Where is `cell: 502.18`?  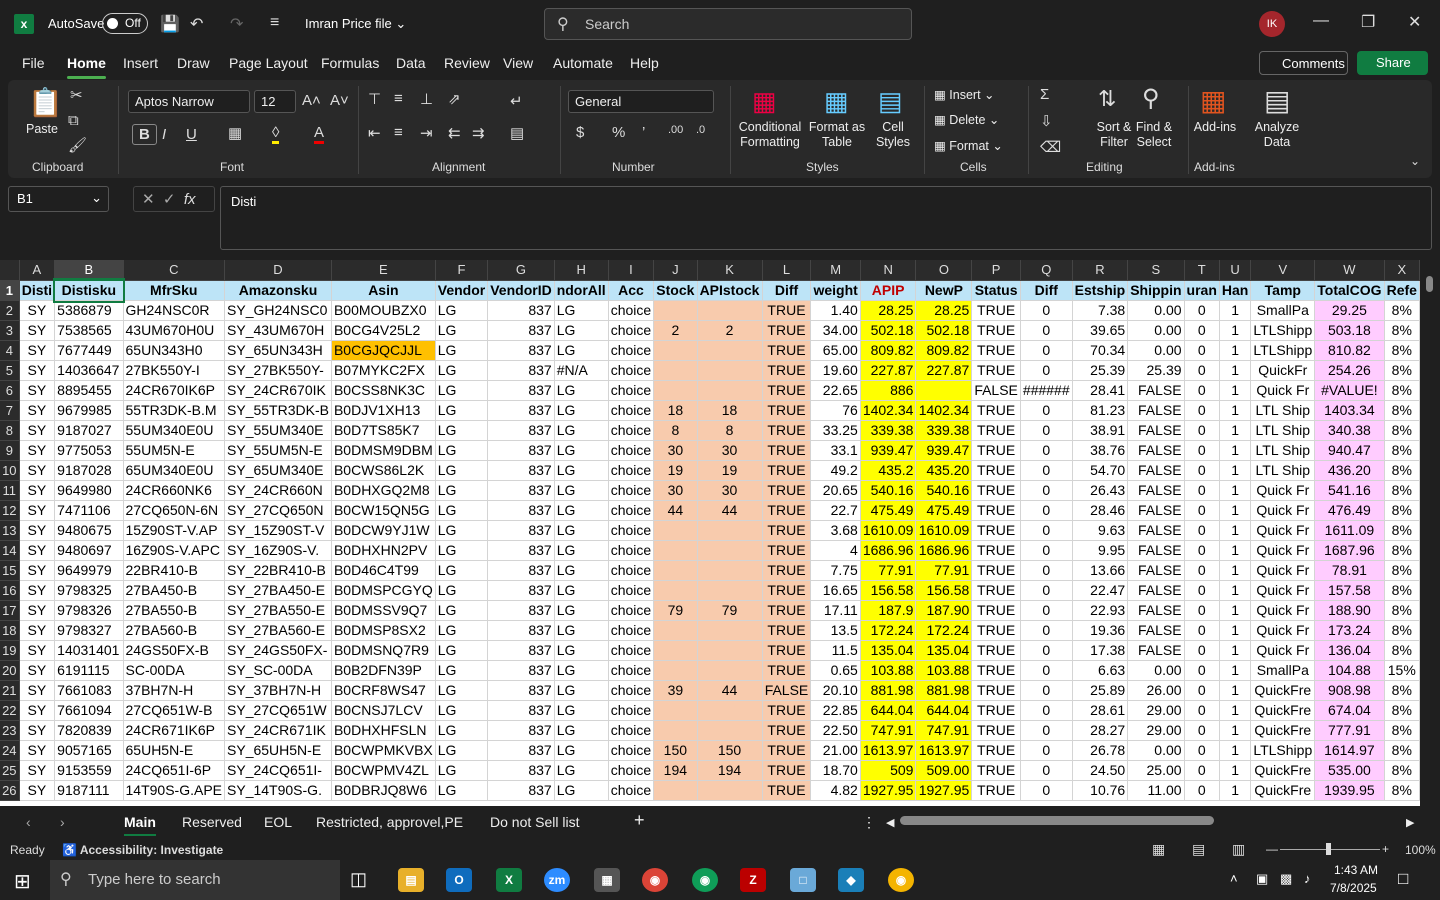 cell: 502.18 is located at coordinates (944, 330).